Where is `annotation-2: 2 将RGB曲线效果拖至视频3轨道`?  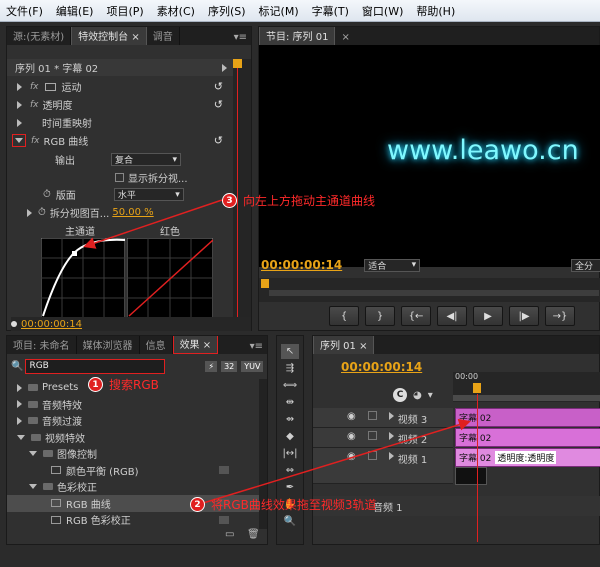
annotation-2: 2 将RGB曲线效果拖至视频3轨道 is located at coordinates (283, 504).